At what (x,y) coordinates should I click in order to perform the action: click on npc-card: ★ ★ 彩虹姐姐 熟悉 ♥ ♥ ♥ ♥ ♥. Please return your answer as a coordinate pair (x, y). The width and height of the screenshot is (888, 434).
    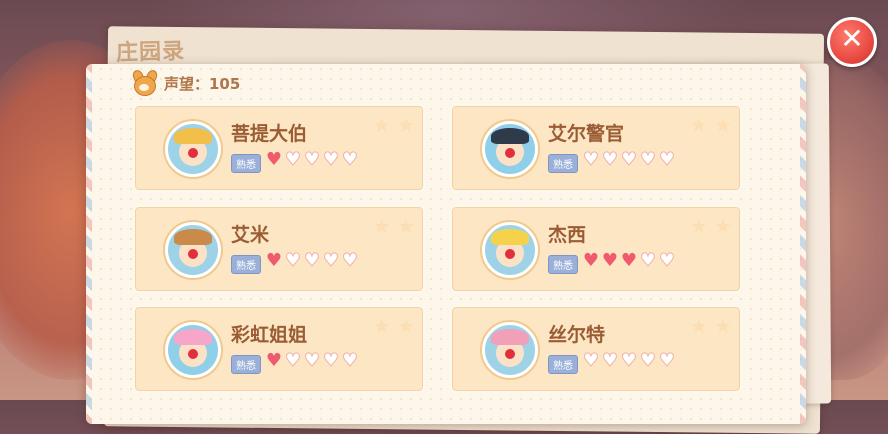
    Looking at the image, I should click on (279, 349).